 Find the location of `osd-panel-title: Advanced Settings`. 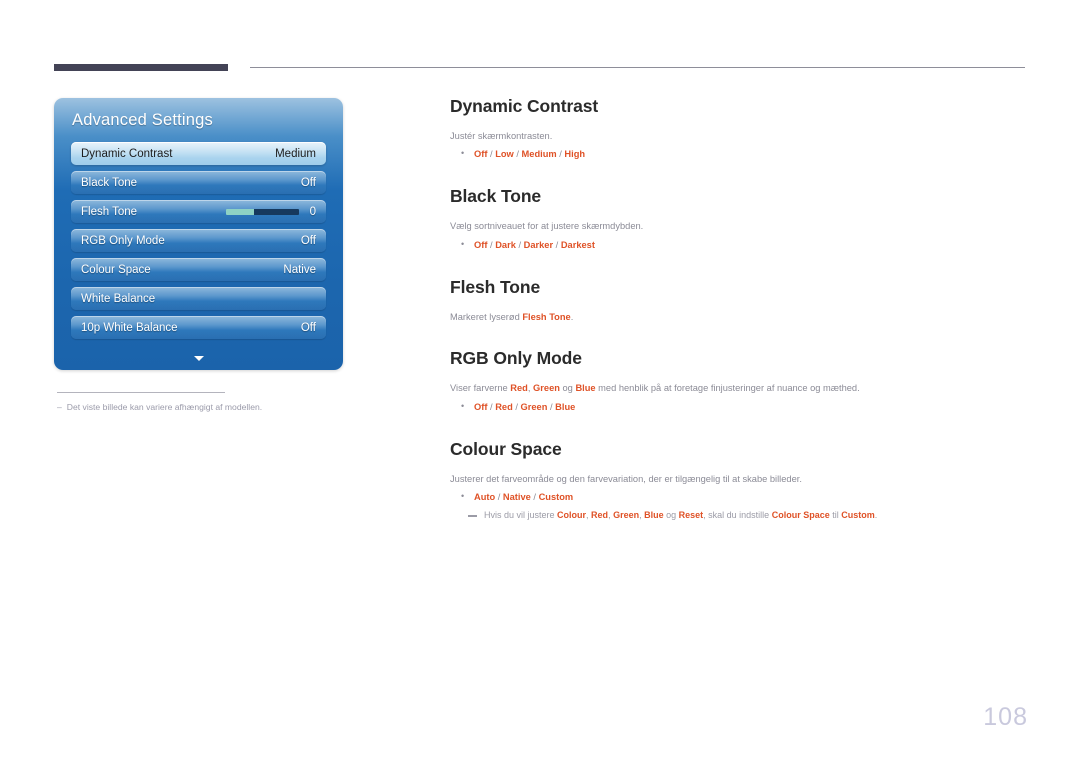

osd-panel-title: Advanced Settings is located at coordinates (142, 120).